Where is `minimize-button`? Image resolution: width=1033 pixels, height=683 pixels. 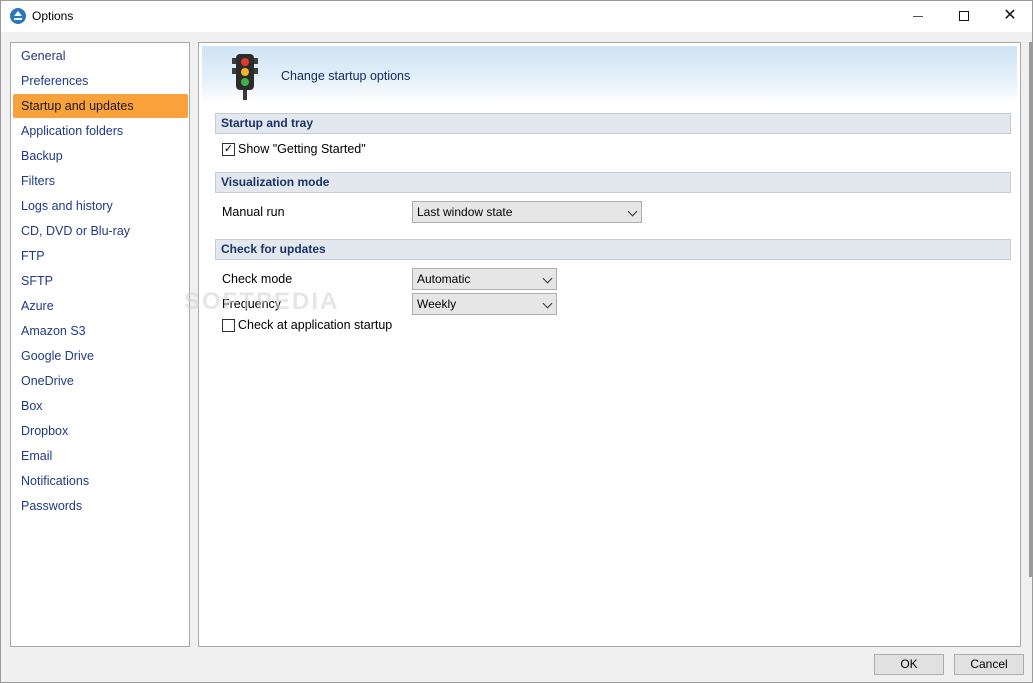
minimize-button is located at coordinates (918, 16).